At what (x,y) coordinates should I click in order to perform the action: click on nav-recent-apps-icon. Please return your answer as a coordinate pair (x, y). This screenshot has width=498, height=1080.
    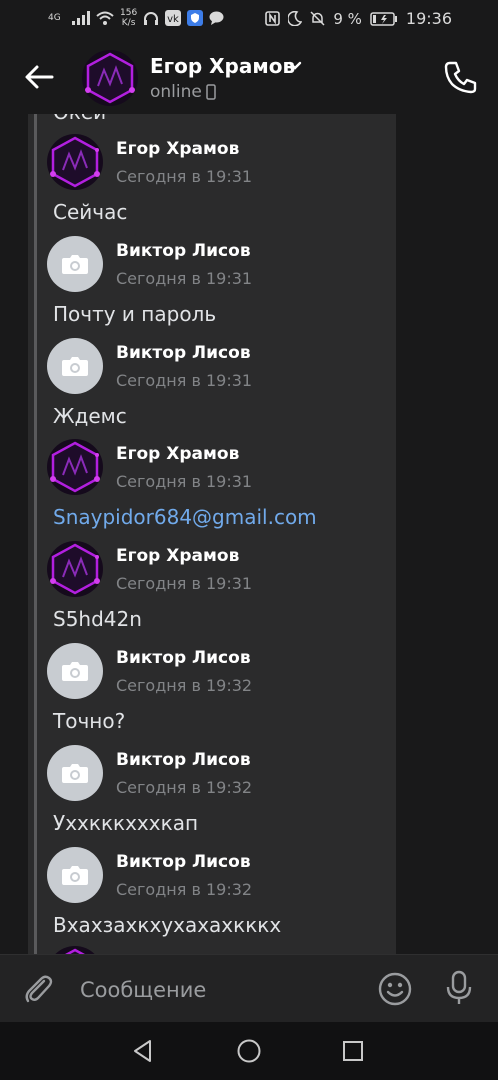
    Looking at the image, I should click on (353, 1051).